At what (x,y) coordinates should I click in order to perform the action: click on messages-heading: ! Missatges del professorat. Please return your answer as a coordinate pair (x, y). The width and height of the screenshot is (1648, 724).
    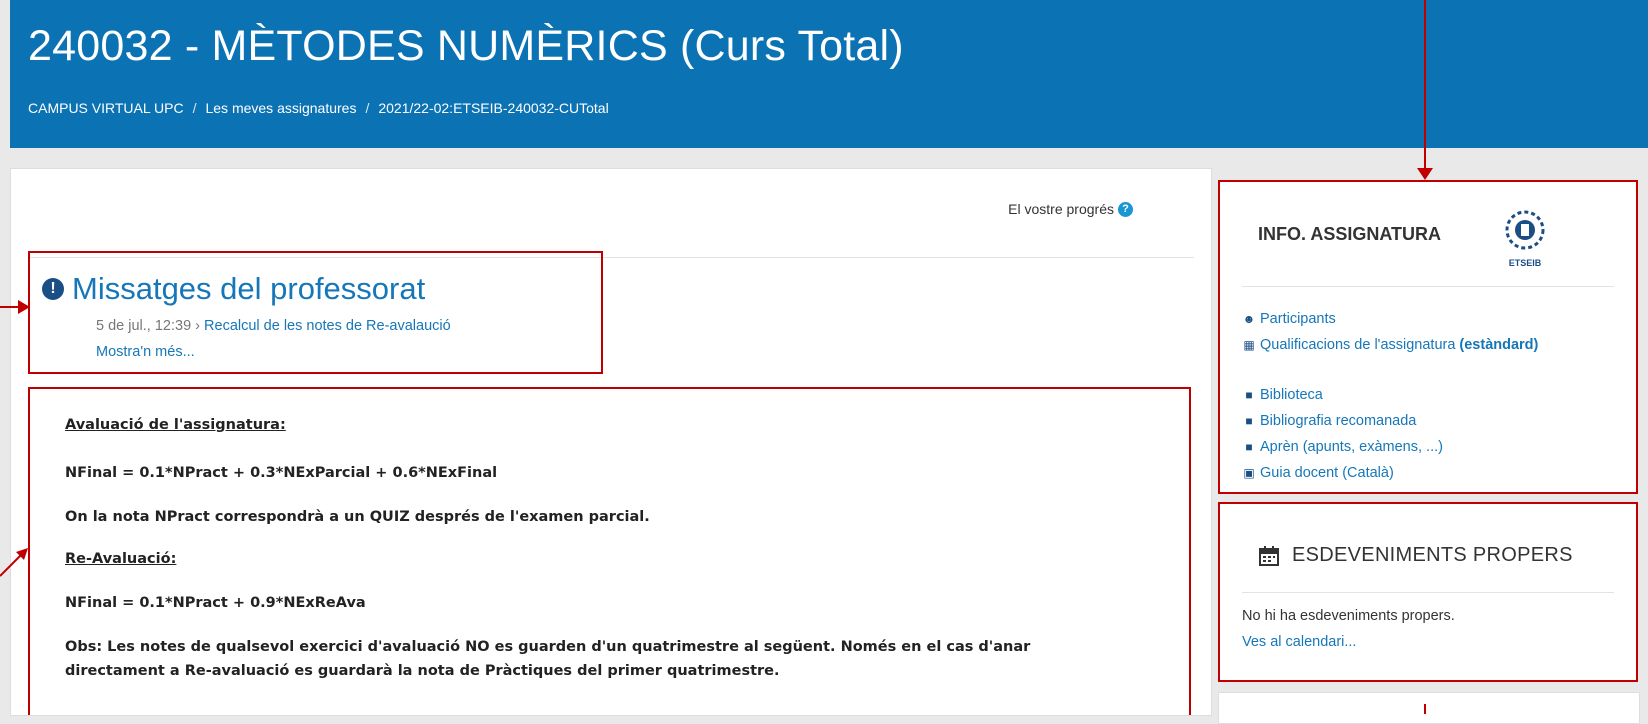
    Looking at the image, I should click on (233, 289).